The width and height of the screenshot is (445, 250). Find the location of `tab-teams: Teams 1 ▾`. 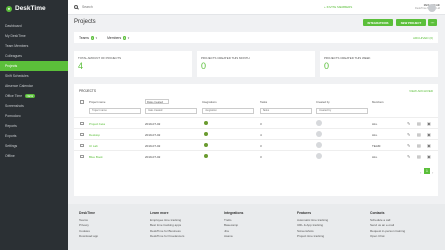

tab-teams: Teams 1 ▾ is located at coordinates (88, 37).